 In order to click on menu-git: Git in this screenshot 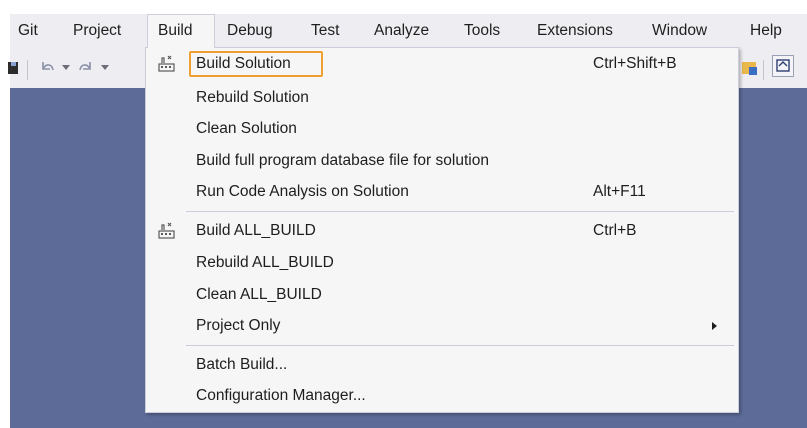, I will do `click(28, 31)`.